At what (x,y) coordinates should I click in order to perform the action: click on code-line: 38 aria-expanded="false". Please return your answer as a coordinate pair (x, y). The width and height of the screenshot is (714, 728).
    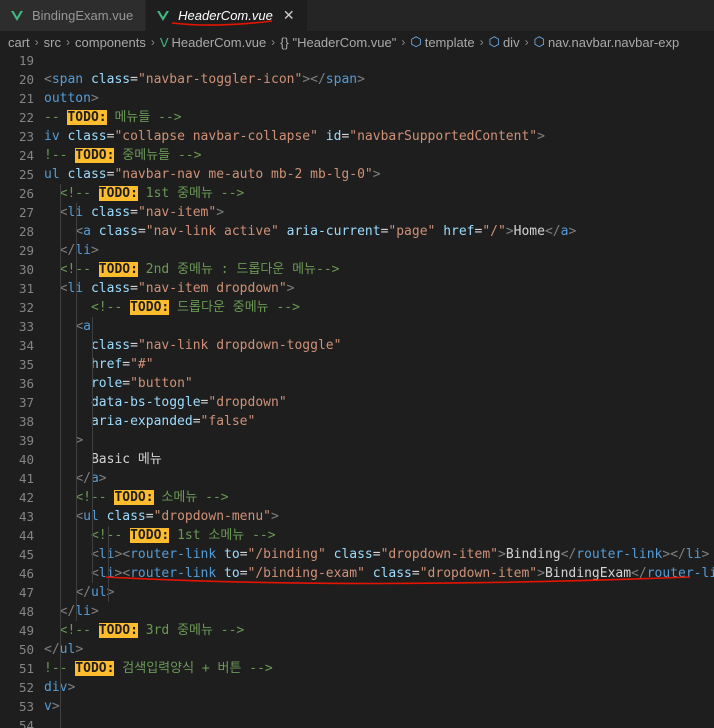
    Looking at the image, I should click on (357, 421).